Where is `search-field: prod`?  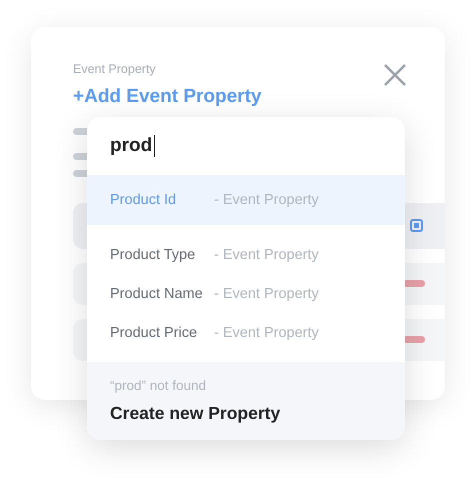 search-field: prod is located at coordinates (131, 146).